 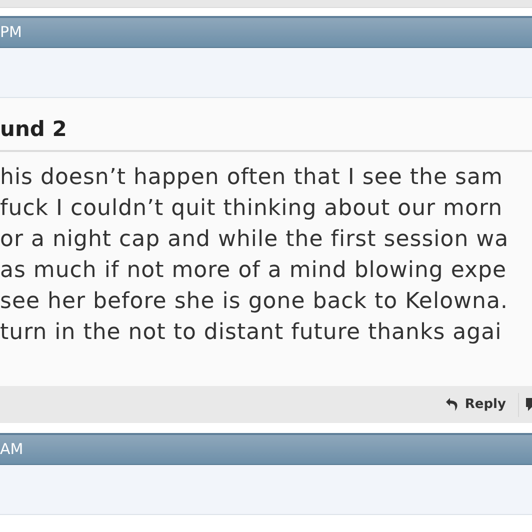 I want to click on post-time: PM, so click(x=11, y=32).